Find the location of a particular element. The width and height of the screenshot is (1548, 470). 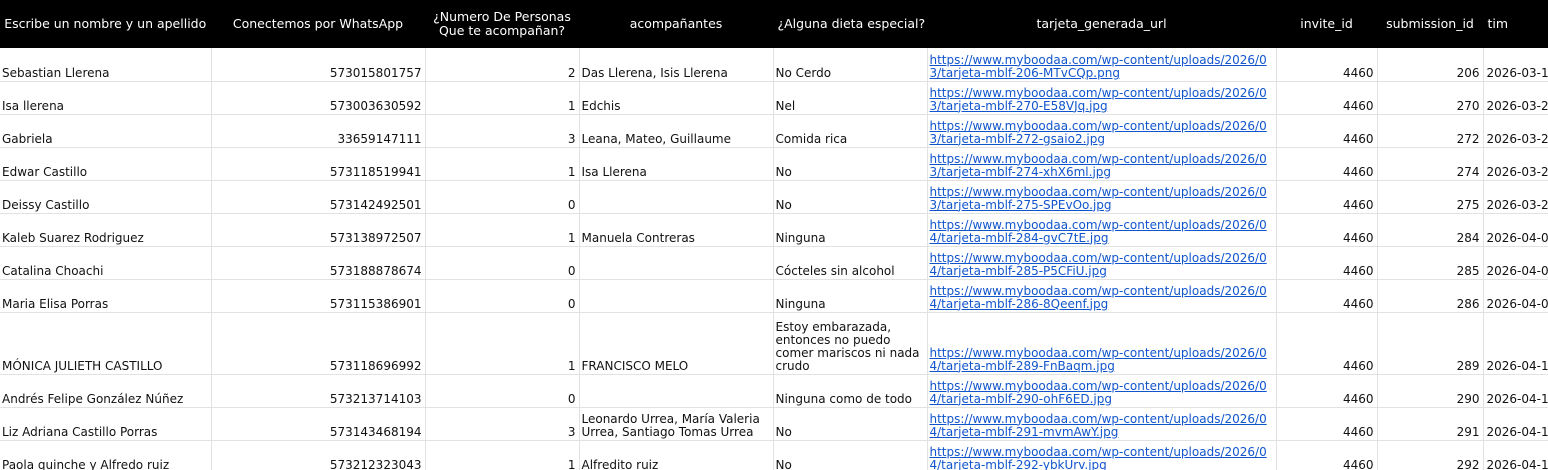

header-name: Escribe un nombre y un apellido is located at coordinates (106, 24).